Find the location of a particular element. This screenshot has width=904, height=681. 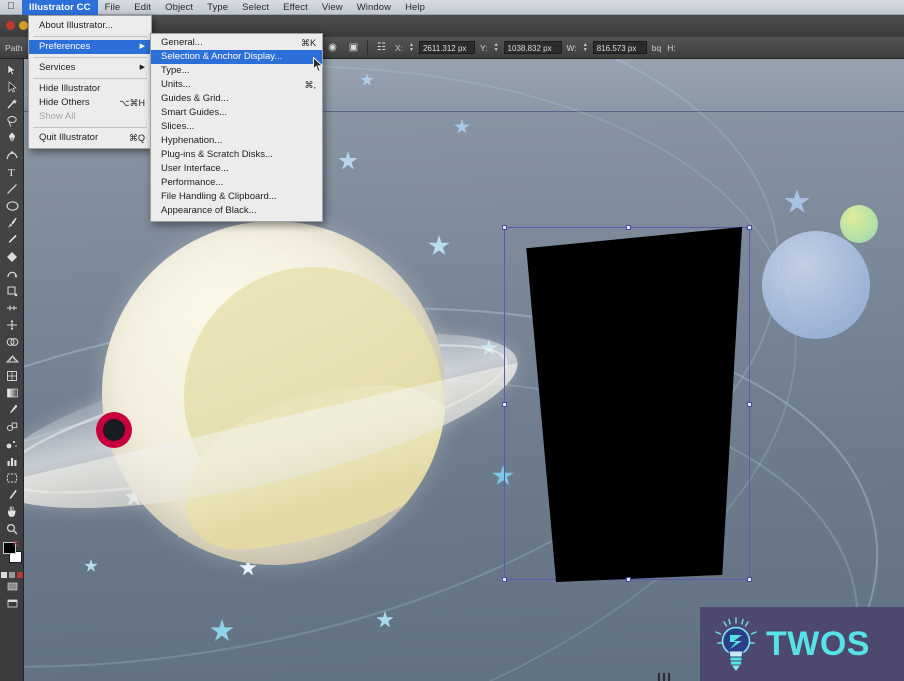

tool-magic-wand is located at coordinates (12, 103).